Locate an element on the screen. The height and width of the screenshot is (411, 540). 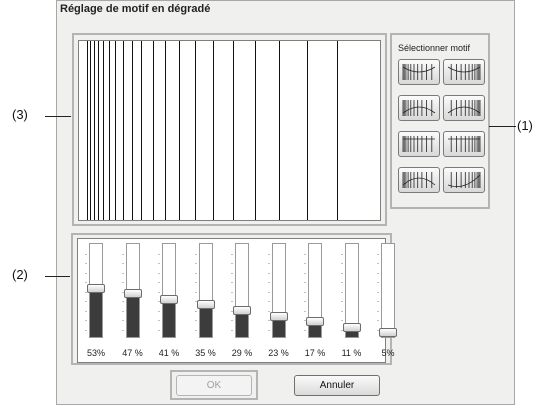
motif-1-button is located at coordinates (419, 72).